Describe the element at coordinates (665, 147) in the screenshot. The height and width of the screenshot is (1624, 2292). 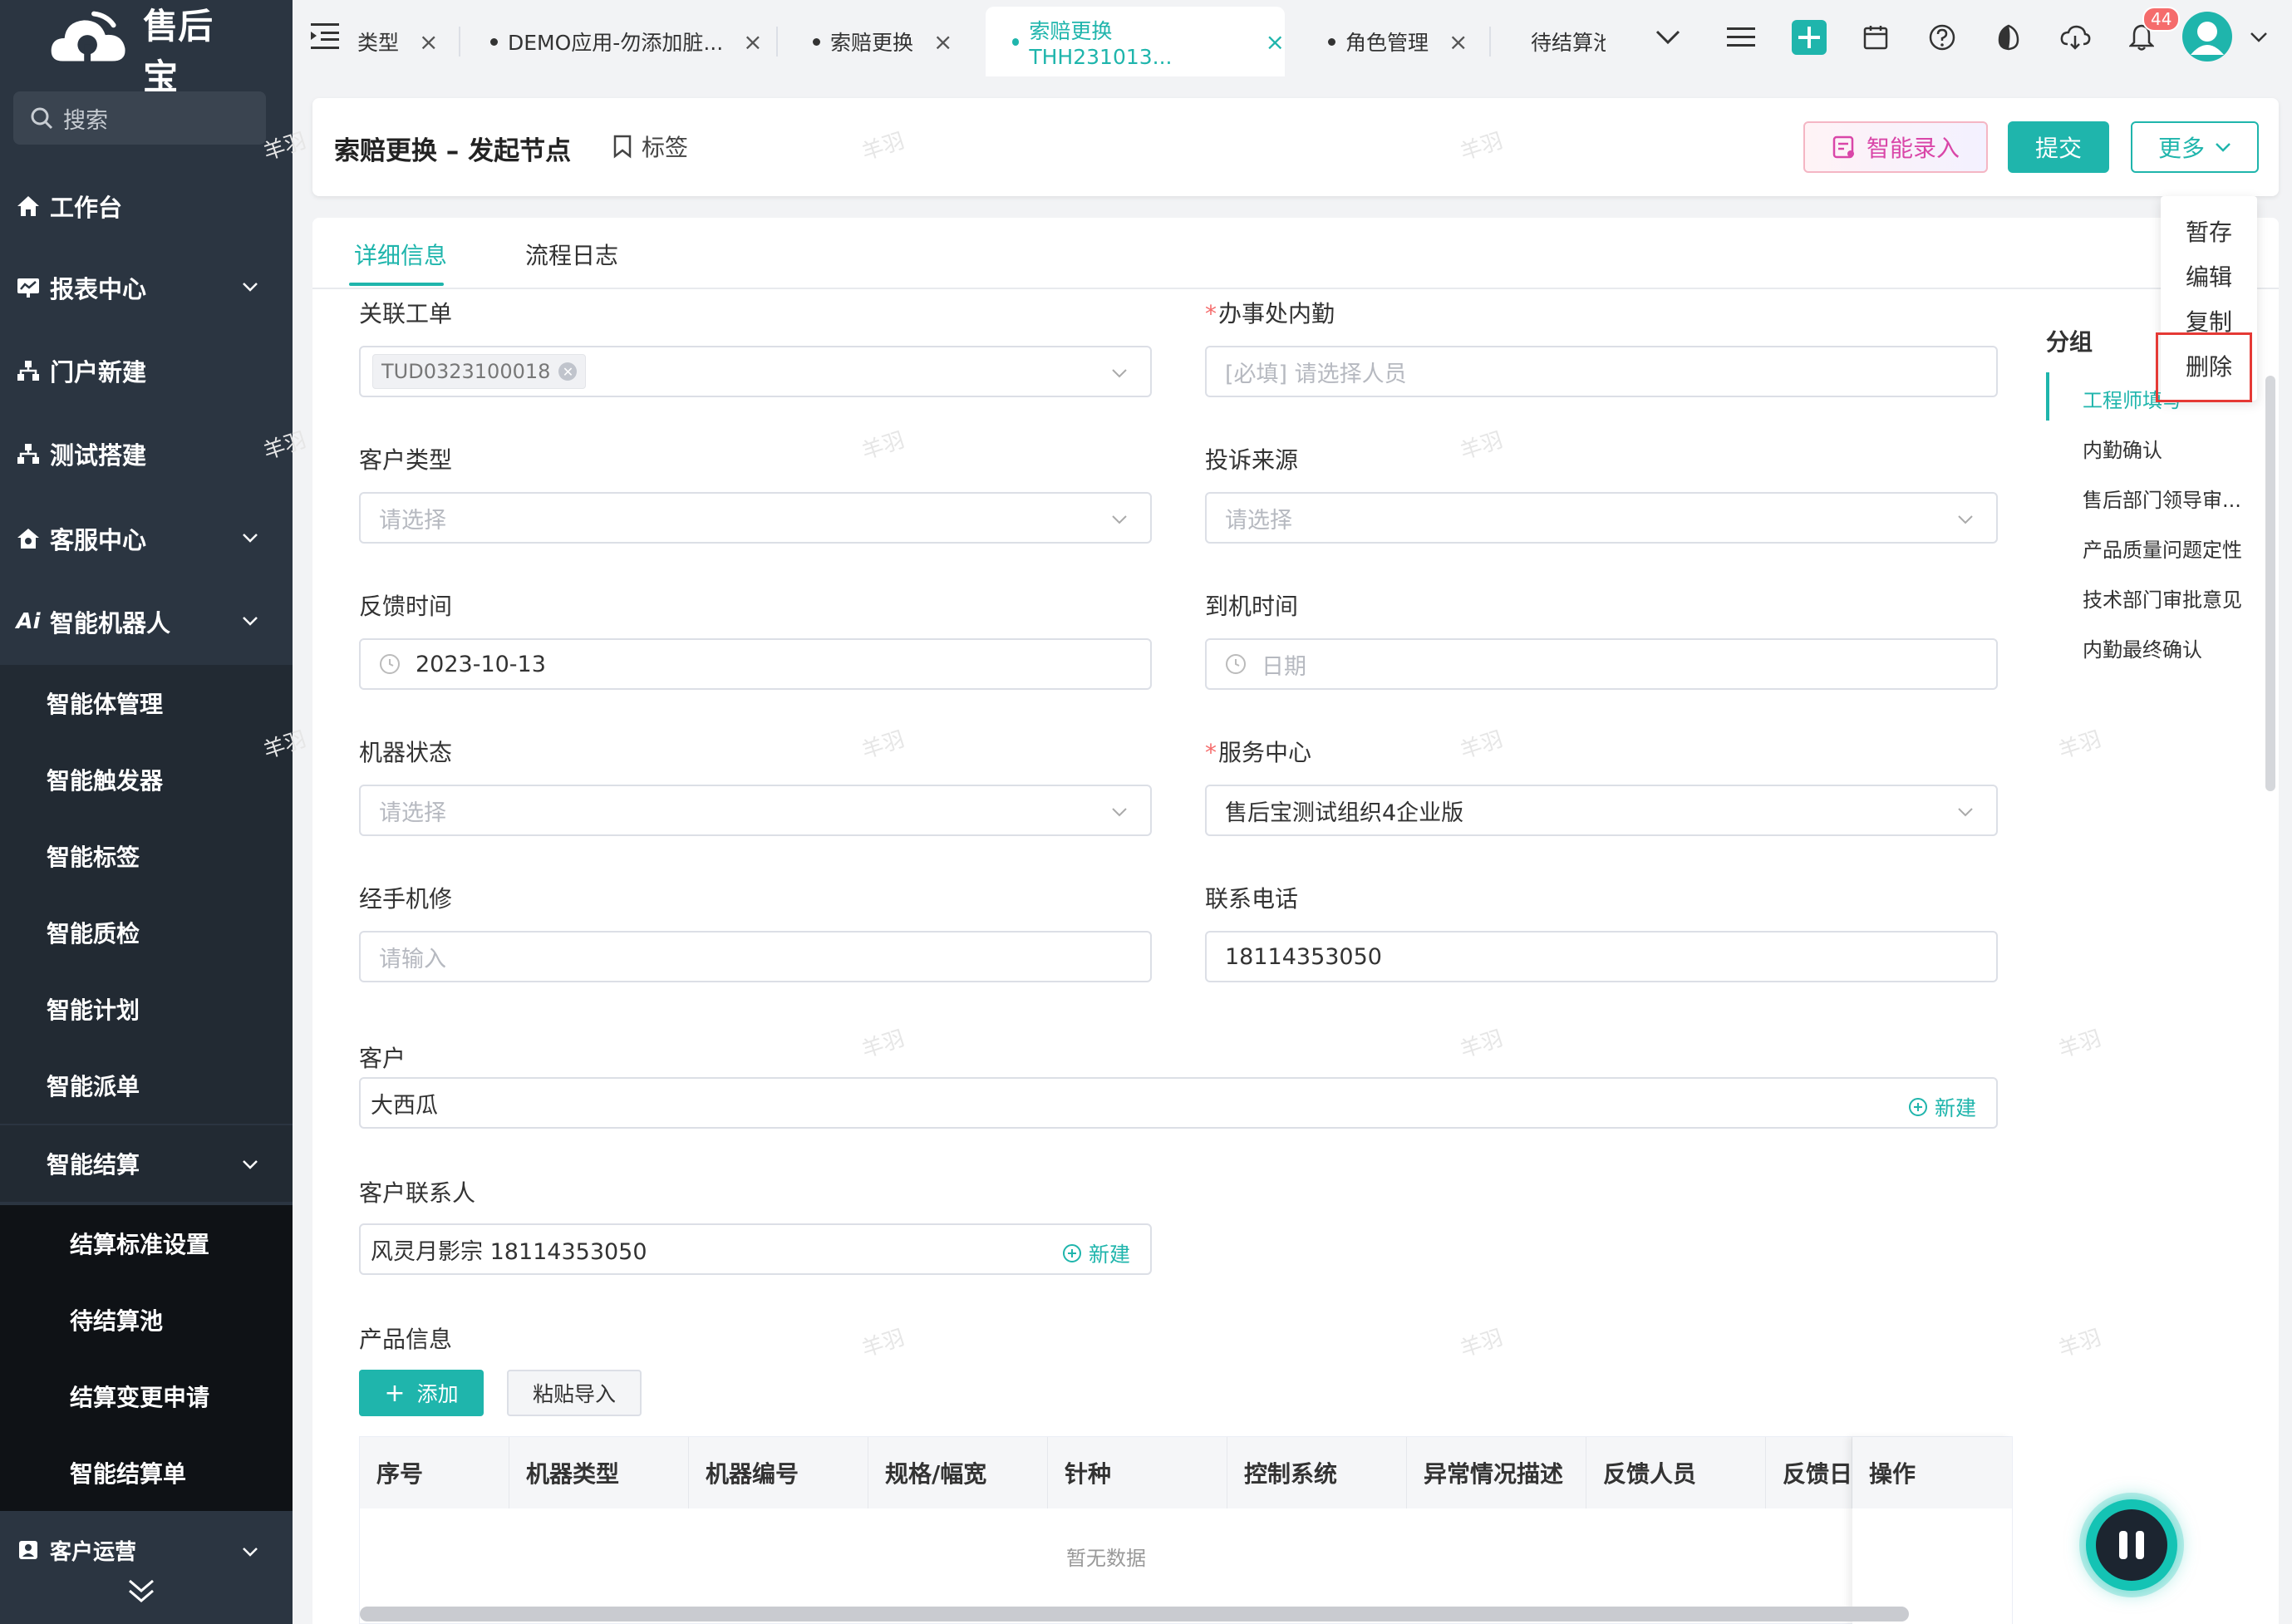
I see `tag-label: 标签` at that location.